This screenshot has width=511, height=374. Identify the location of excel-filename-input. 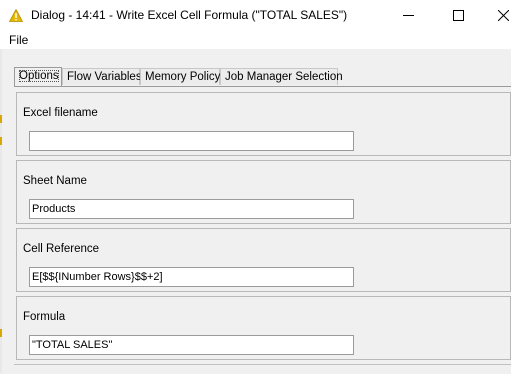
(191, 141).